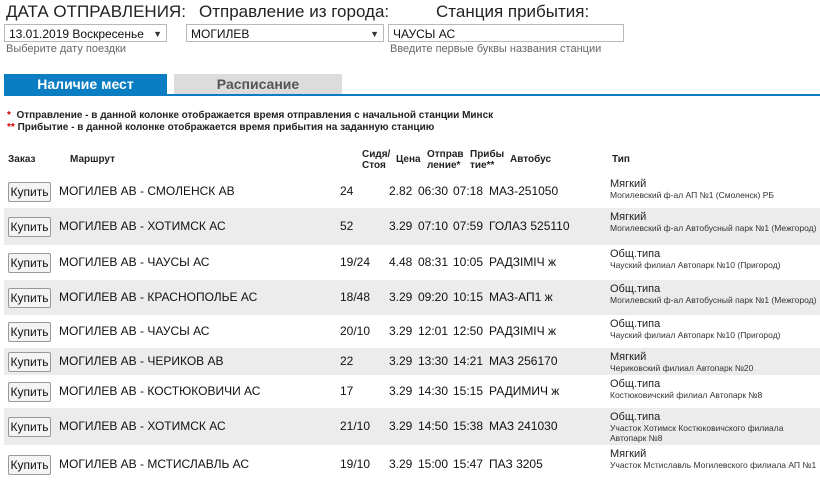 The image size is (820, 487). I want to click on bus-cell: МАЗ-АП1 ж, so click(521, 297).